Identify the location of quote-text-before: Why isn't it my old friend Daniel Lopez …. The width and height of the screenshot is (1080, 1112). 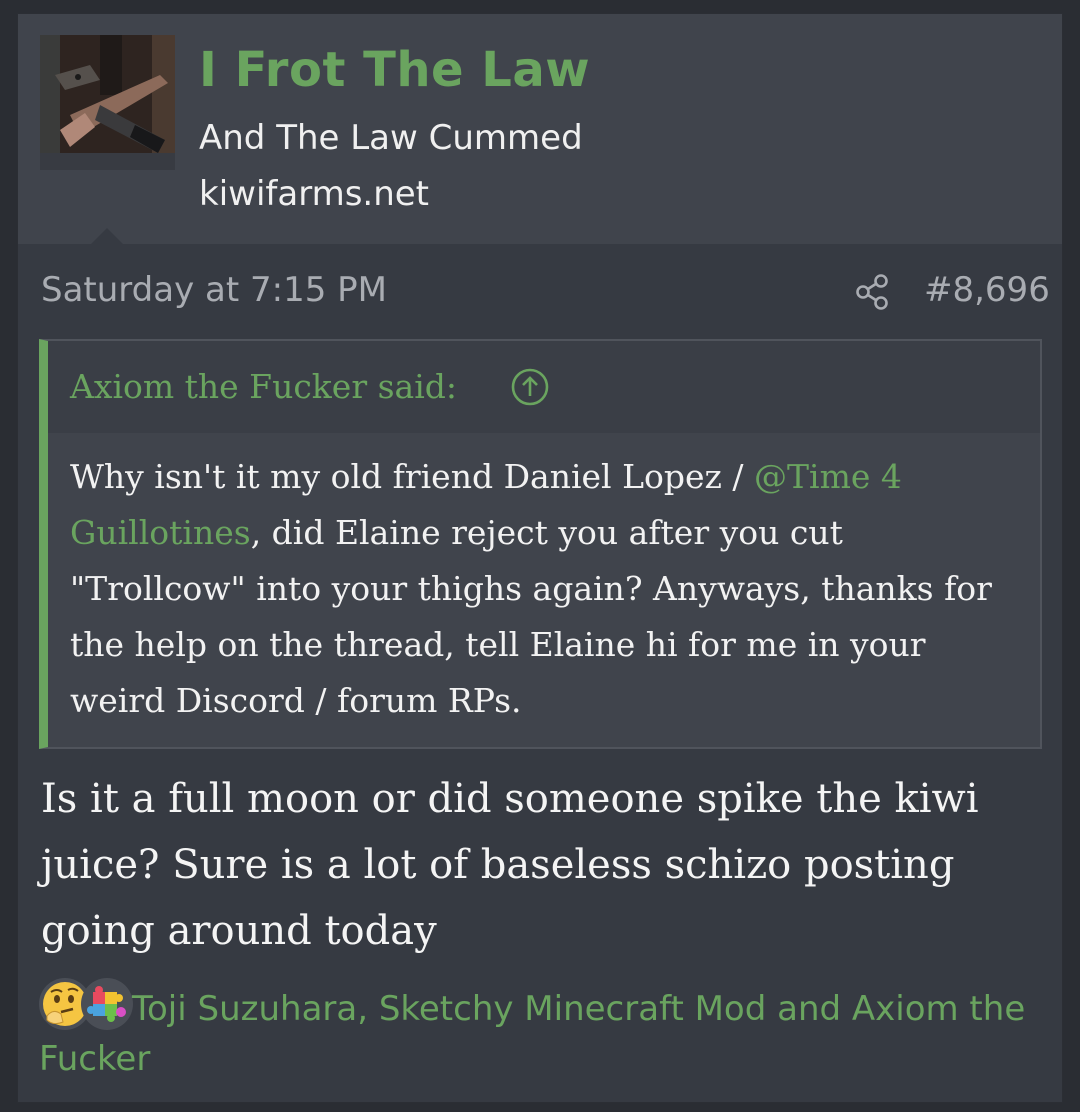
(412, 476).